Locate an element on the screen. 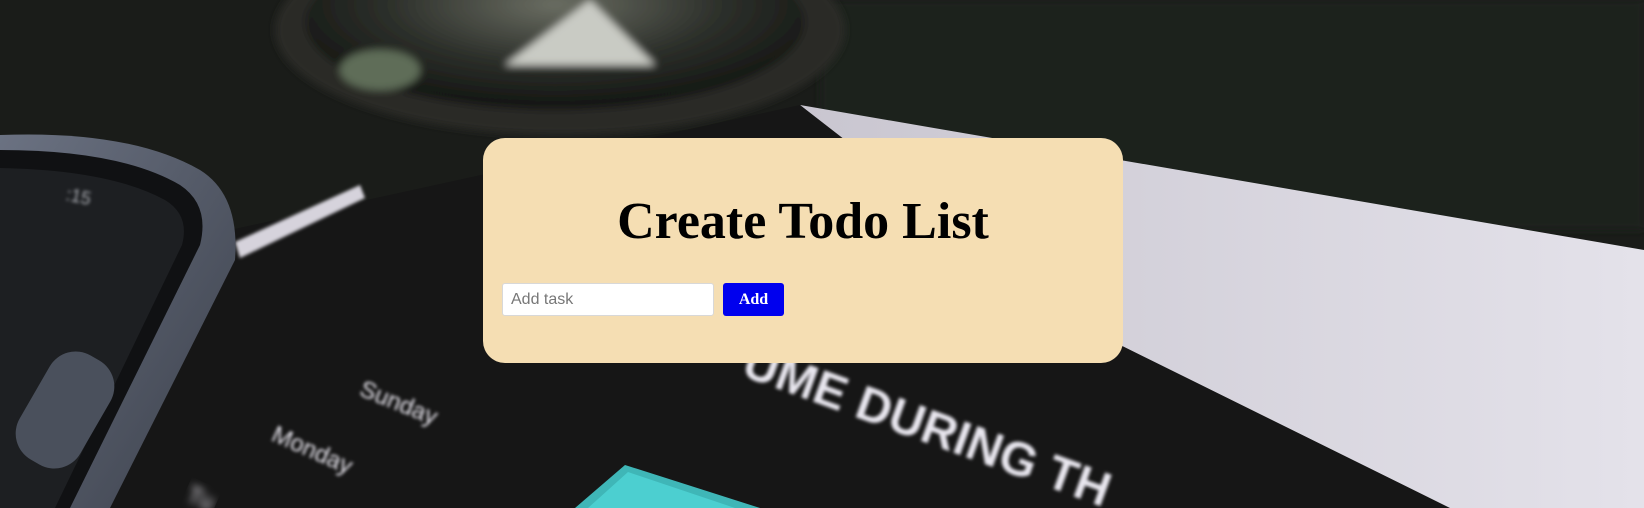  add-button: Add is located at coordinates (753, 299).